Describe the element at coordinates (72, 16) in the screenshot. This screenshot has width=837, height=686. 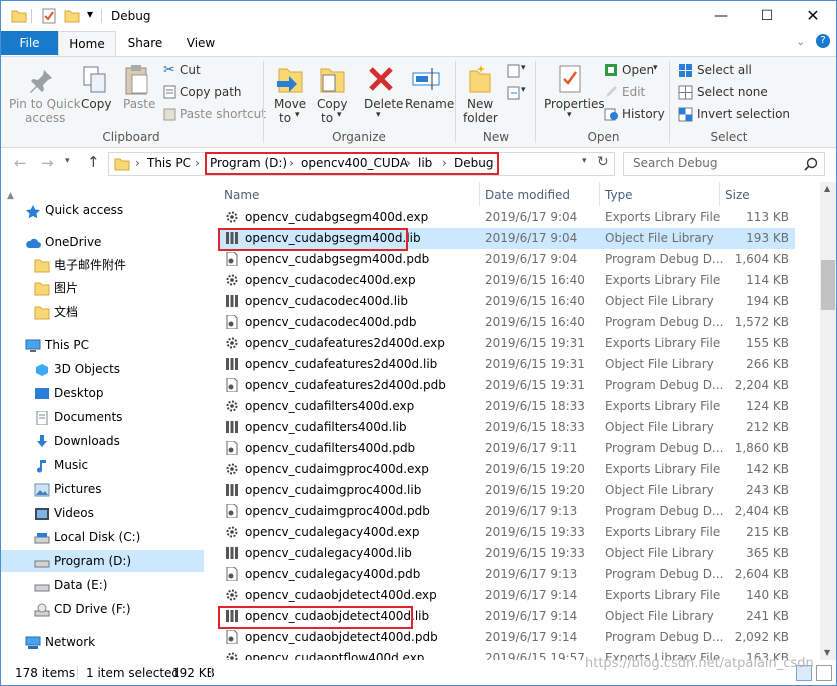
I see `new-folder-quick-icon` at that location.